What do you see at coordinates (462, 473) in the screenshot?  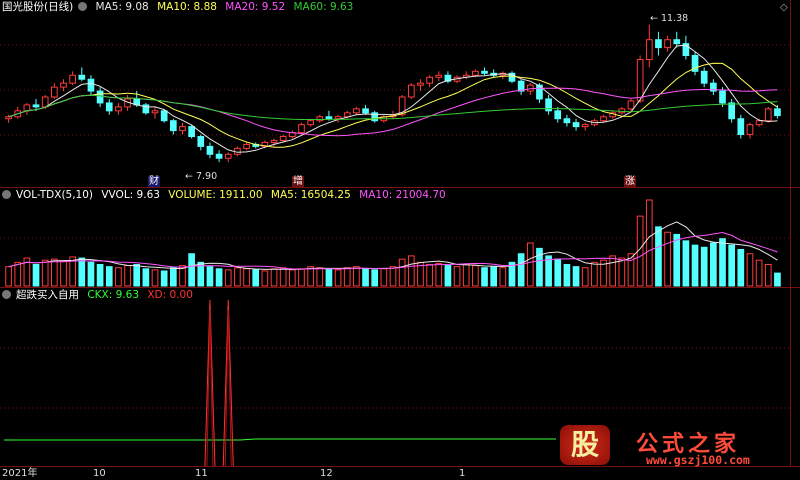 I see `x-axis-label: 1` at bounding box center [462, 473].